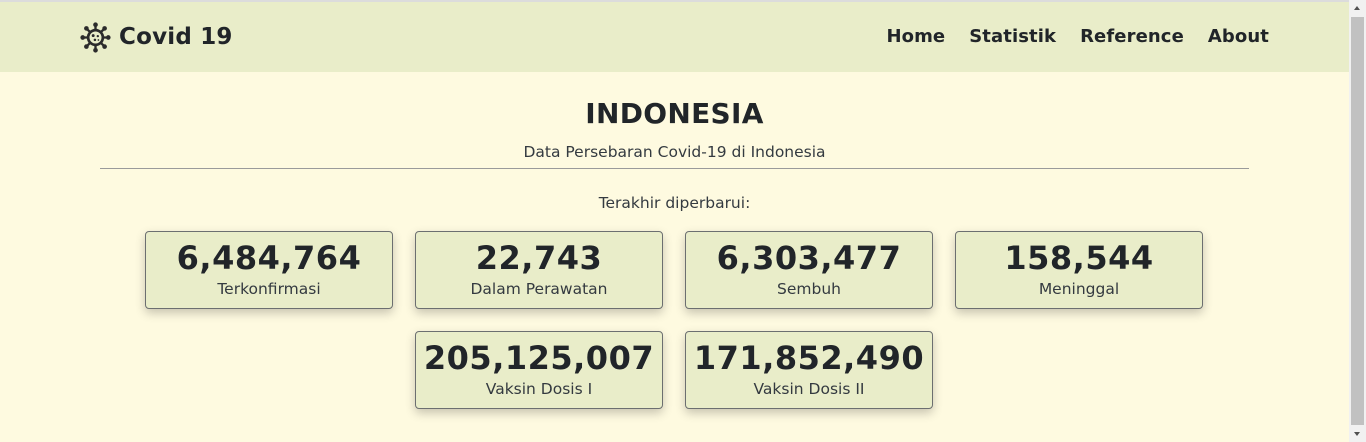  What do you see at coordinates (539, 389) in the screenshot?
I see `stat-label: Vaksin Dosis I` at bounding box center [539, 389].